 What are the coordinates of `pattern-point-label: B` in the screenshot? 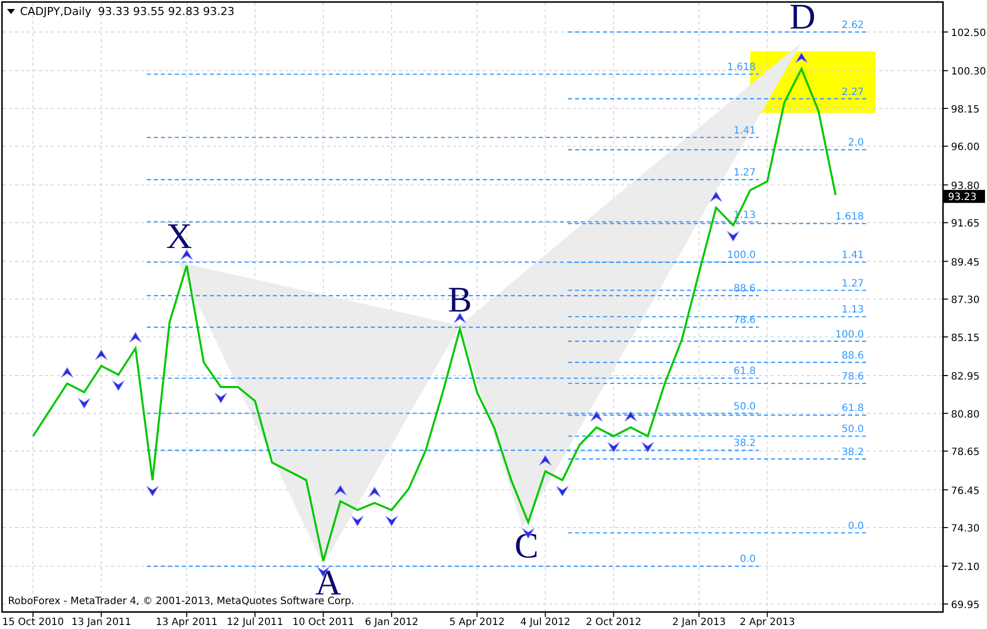 It's located at (460, 299).